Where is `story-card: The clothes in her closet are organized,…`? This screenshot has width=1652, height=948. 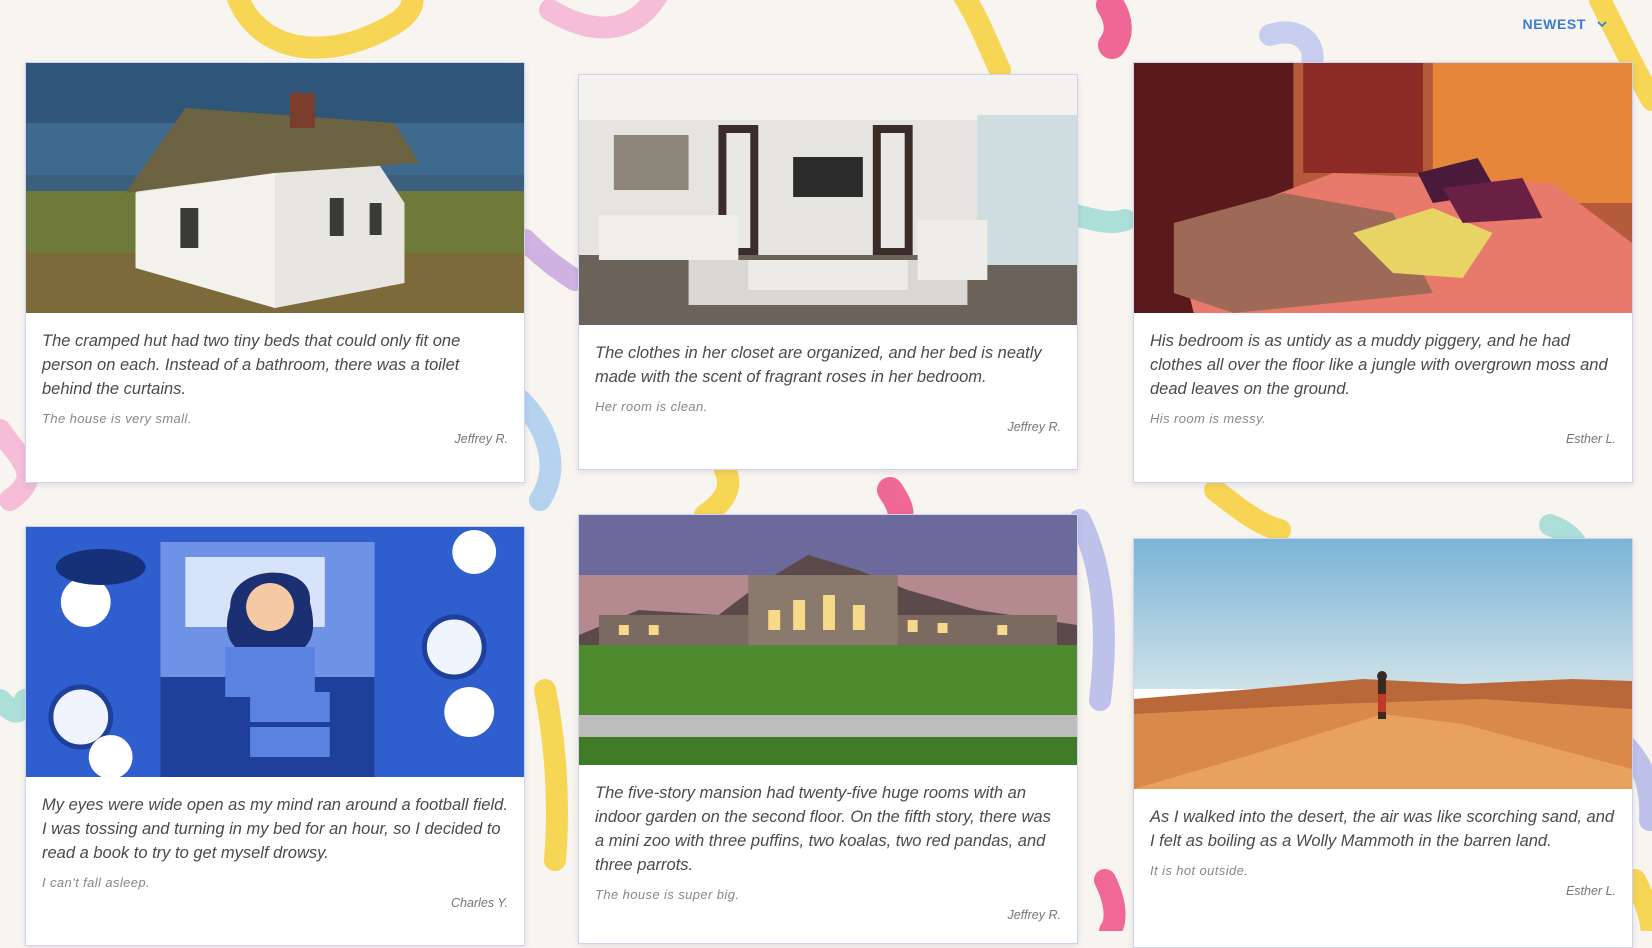 story-card: The clothes in her closet are organized,… is located at coordinates (828, 272).